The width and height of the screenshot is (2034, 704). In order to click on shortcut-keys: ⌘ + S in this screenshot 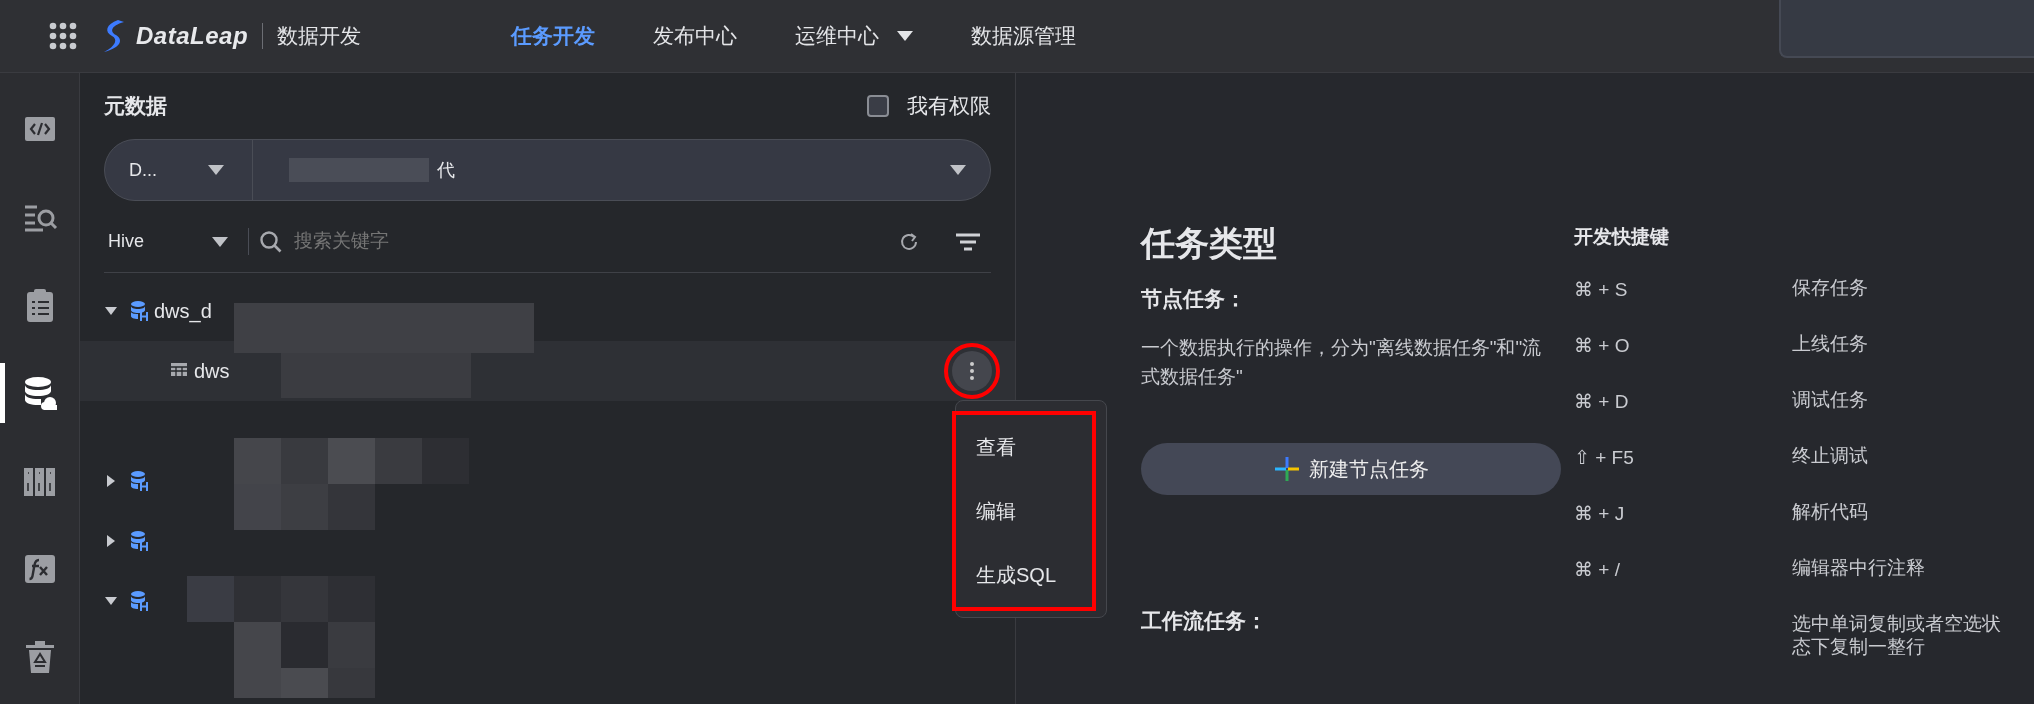, I will do `click(1601, 289)`.